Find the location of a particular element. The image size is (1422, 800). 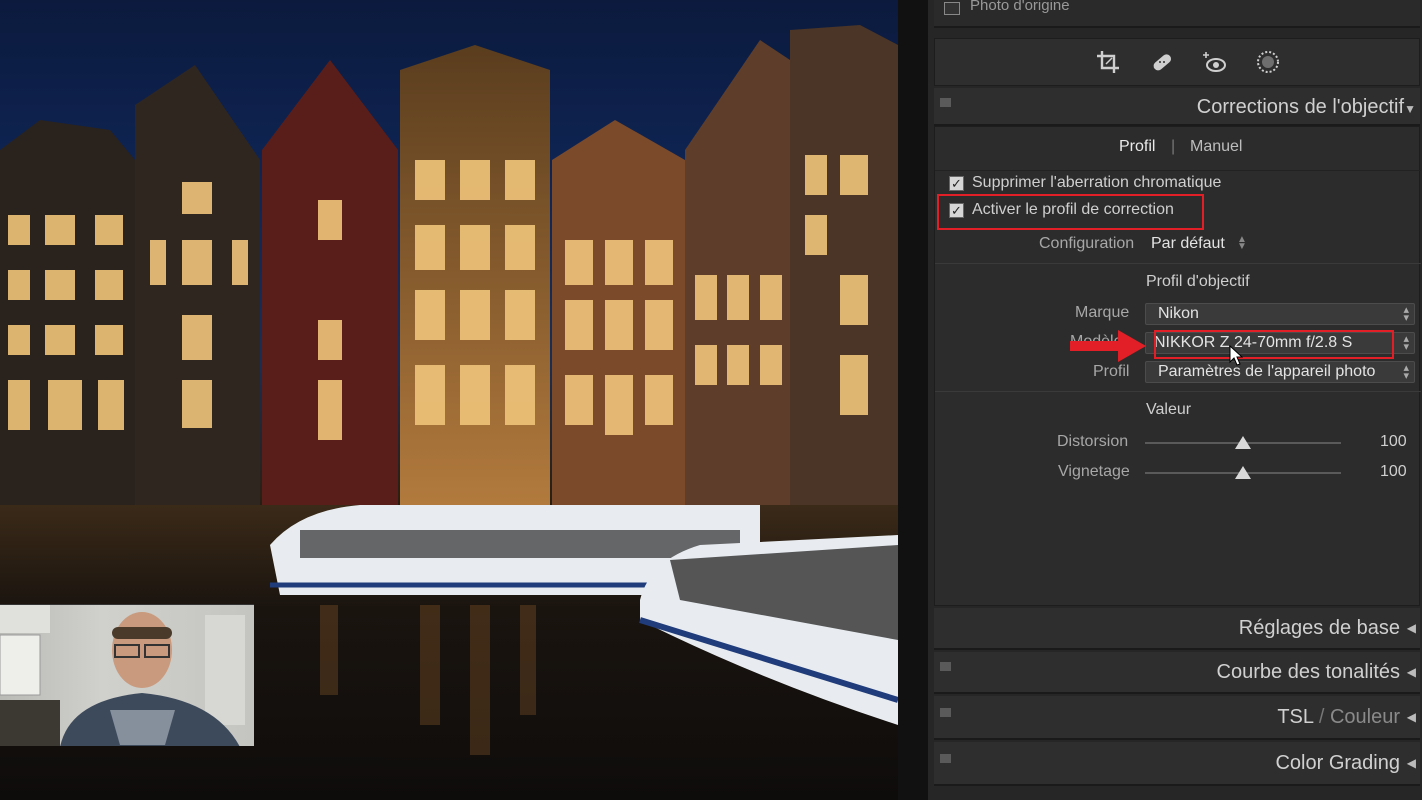

make-dropdown: Nikon ▴ ▾ is located at coordinates (1280, 314).